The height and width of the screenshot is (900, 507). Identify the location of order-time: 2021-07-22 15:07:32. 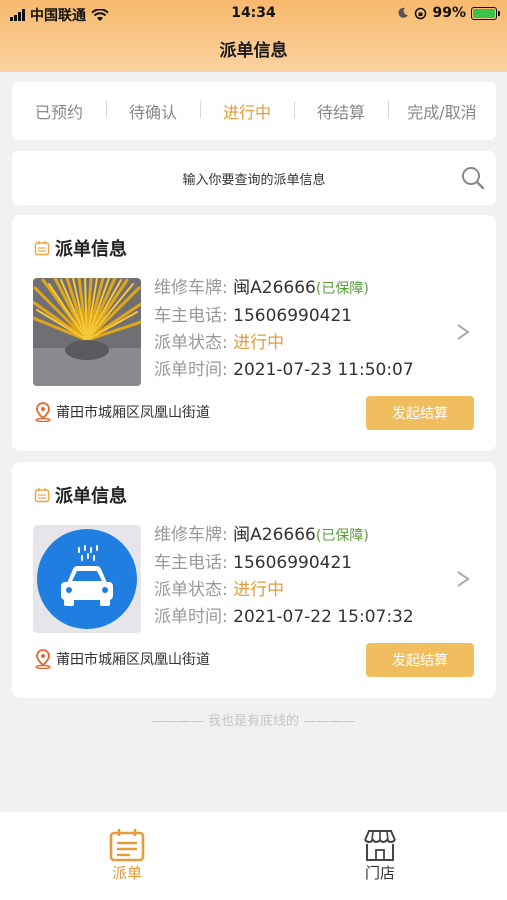
(323, 617).